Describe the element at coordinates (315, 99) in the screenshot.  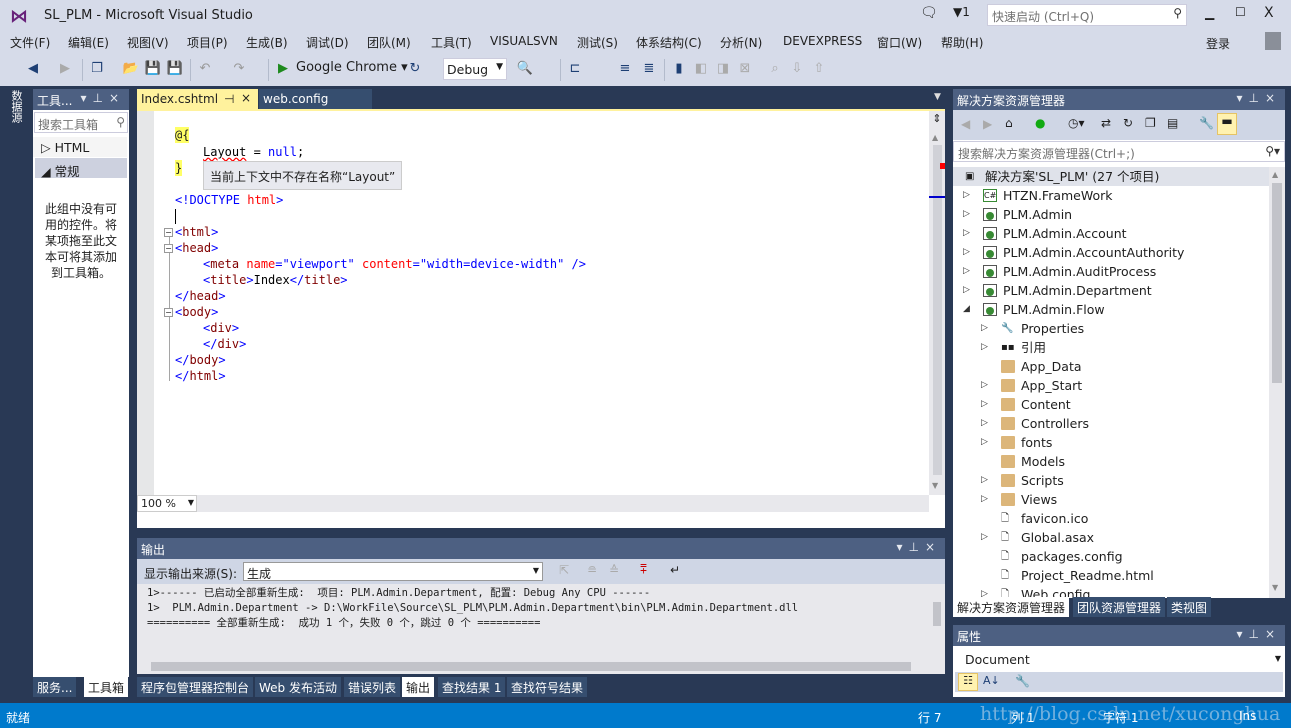
I see `tab-web-config: web.config` at that location.